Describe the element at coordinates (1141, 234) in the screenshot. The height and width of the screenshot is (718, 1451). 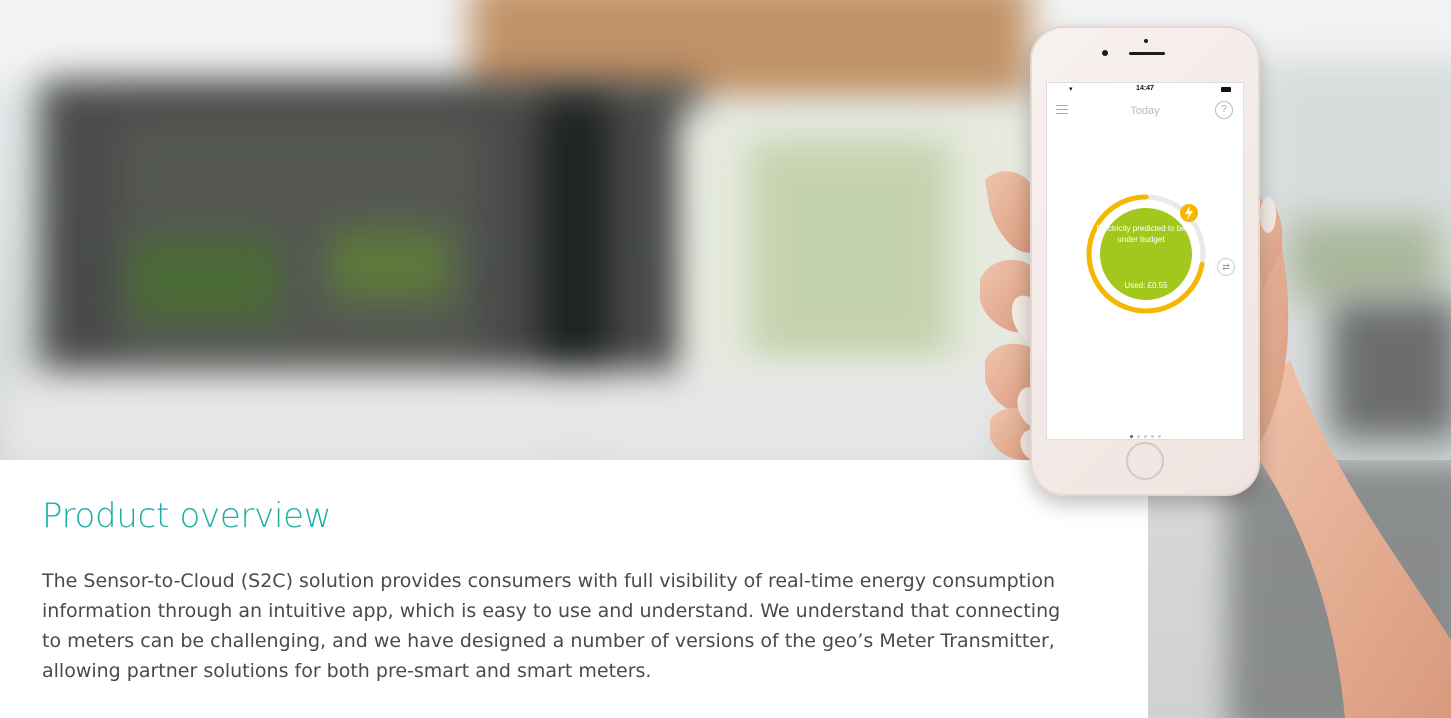
I see `gauge-message: Electricity predicted to be under budget` at that location.